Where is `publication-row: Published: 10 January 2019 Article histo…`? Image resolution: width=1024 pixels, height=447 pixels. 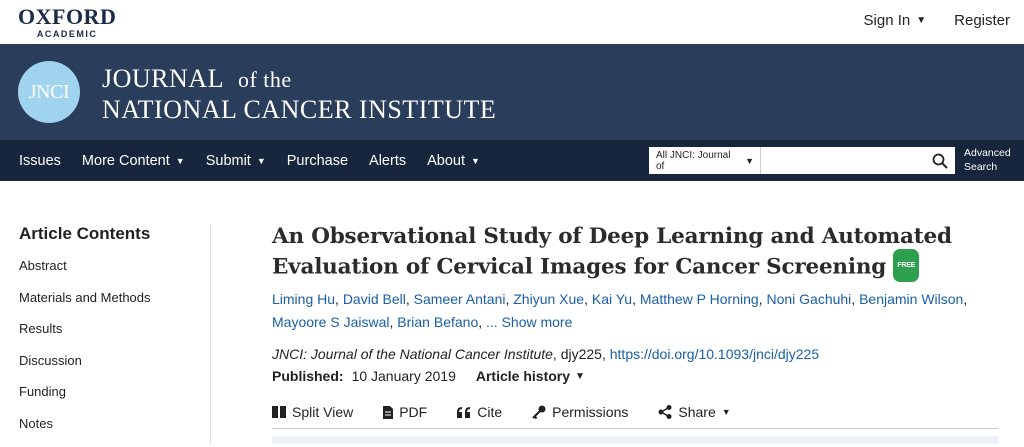 publication-row: Published: 10 January 2019 Article histo… is located at coordinates (642, 376).